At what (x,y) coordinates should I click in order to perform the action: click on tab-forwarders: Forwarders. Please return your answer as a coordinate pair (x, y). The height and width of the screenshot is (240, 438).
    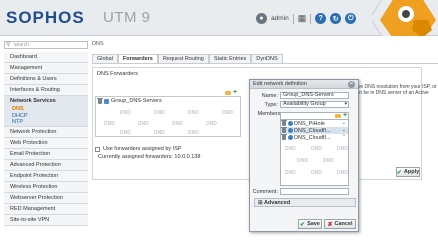
    Looking at the image, I should click on (137, 58).